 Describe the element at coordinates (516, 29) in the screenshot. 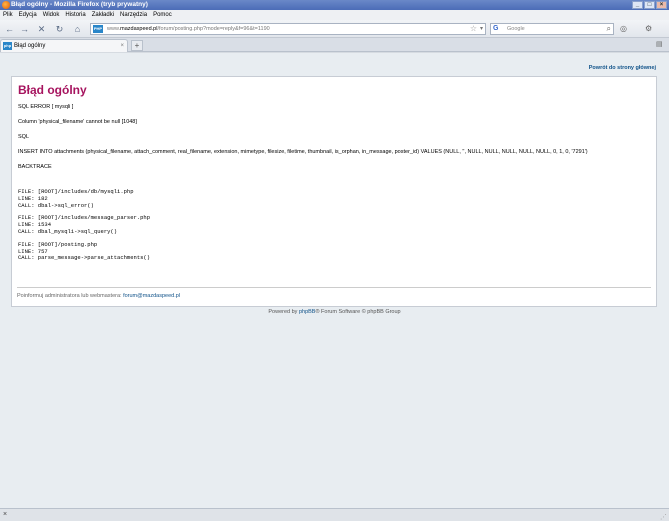

I see `search-placeholder: Google` at that location.